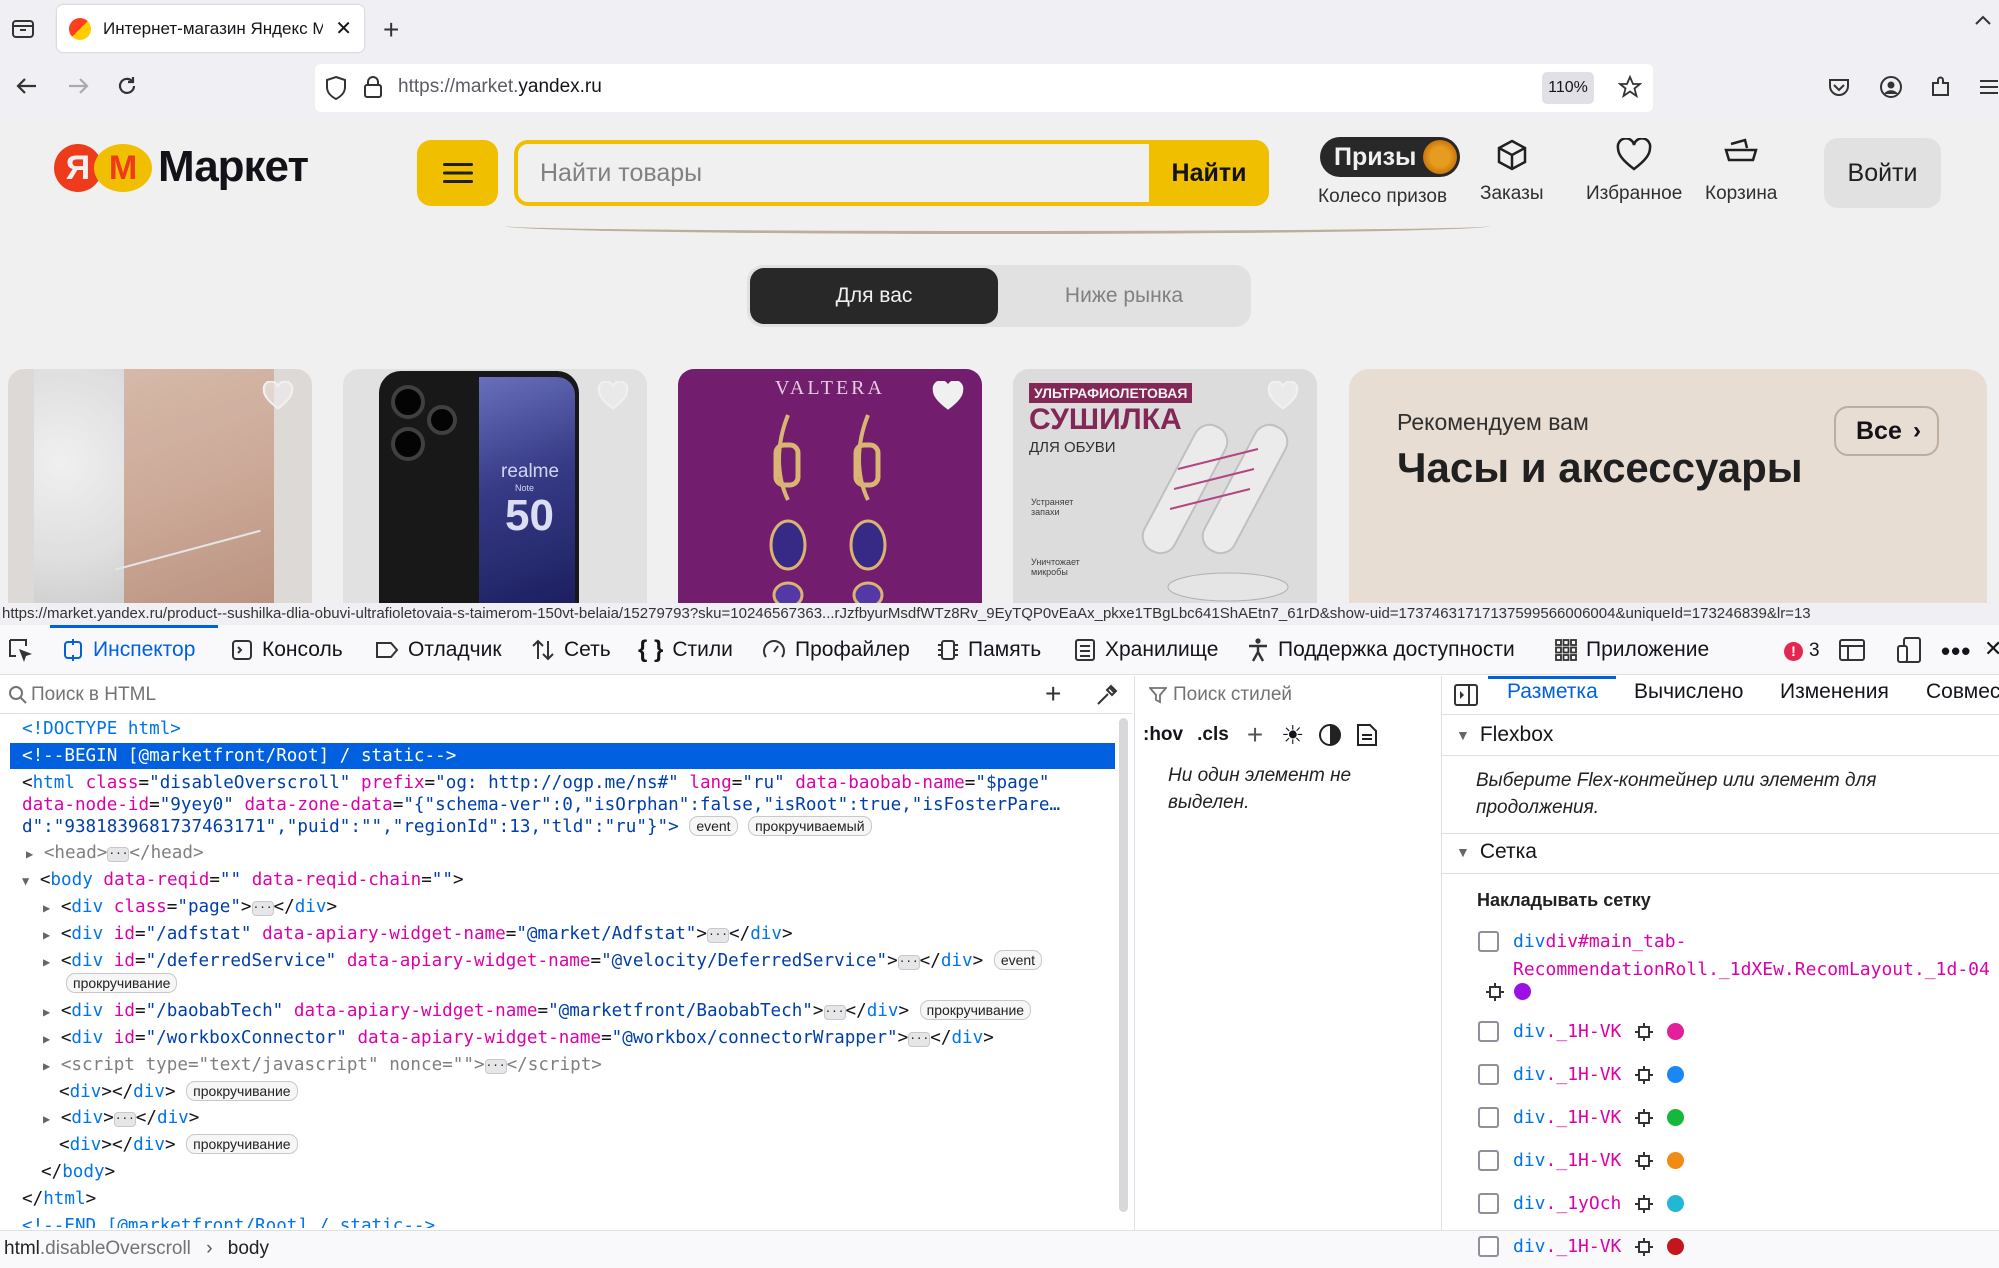 The width and height of the screenshot is (1999, 1268). What do you see at coordinates (78, 1172) in the screenshot?
I see `markup-body-close: </body>` at bounding box center [78, 1172].